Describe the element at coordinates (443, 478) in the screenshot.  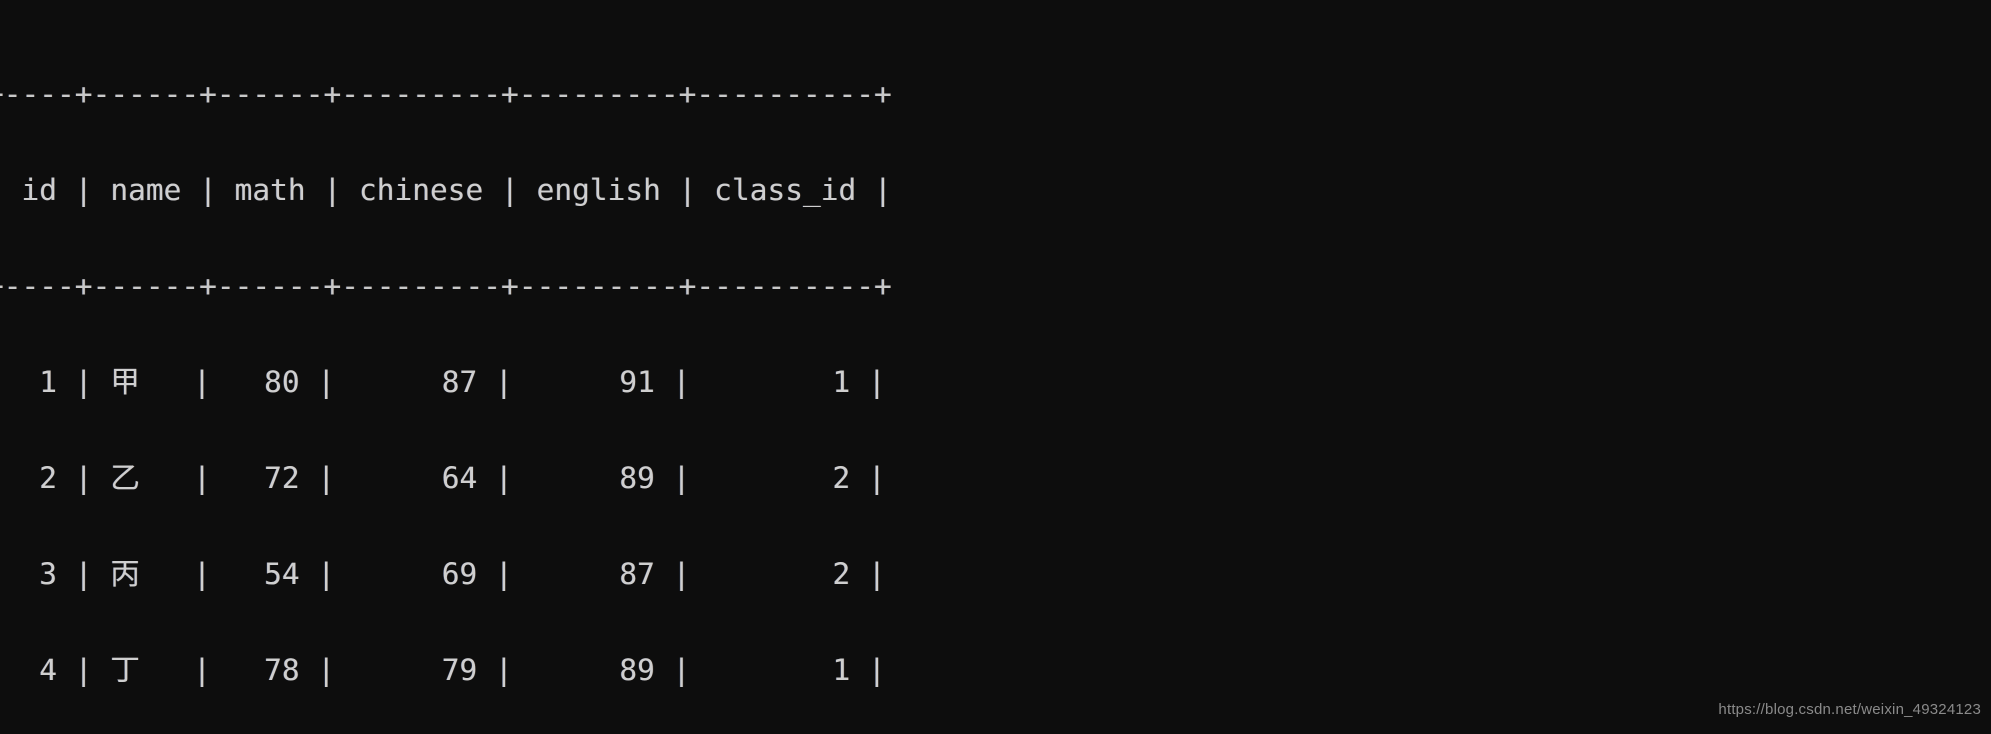
I see `table-row: | 2 | 乙 | 72 | 64 | 89 | 2 |` at that location.